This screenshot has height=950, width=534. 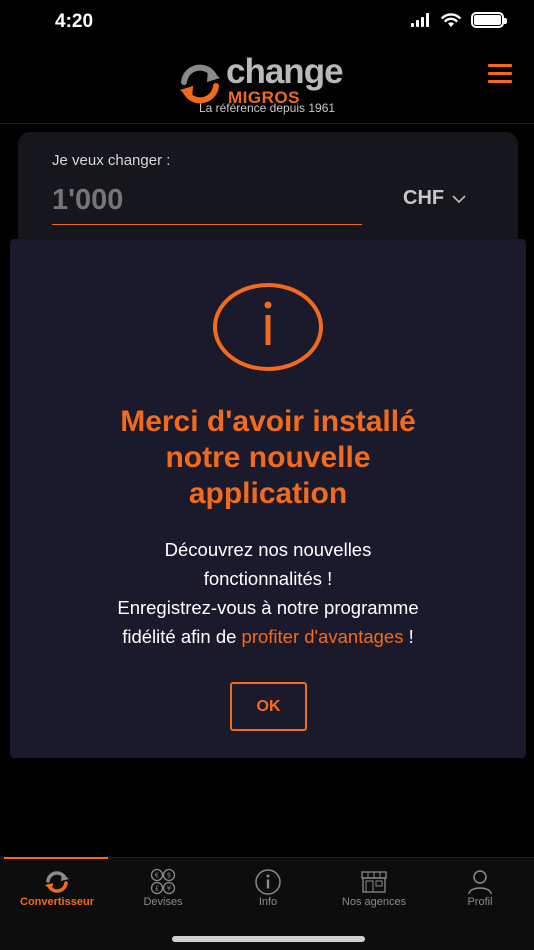 I want to click on benefits-link: profiter d'avantages, so click(x=323, y=636).